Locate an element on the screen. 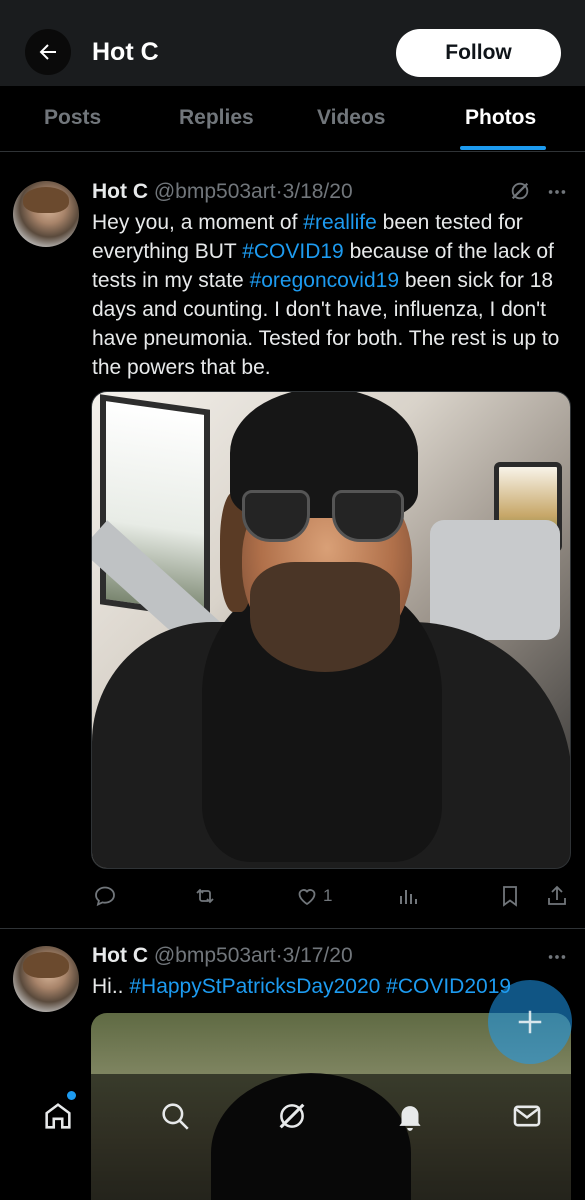 The height and width of the screenshot is (1200, 585). nav-search is located at coordinates (175, 1116).